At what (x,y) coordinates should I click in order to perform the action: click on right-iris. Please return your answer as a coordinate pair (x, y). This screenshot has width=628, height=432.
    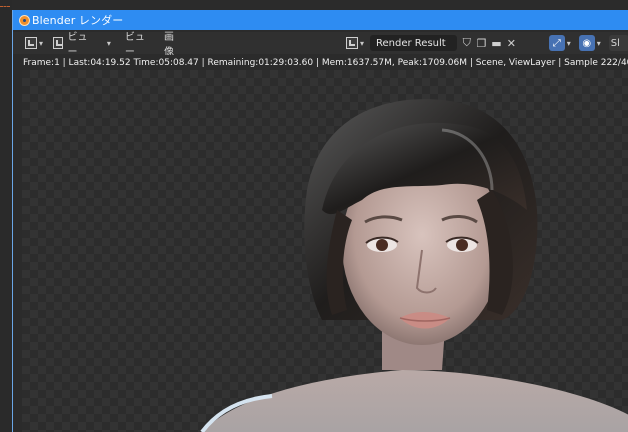
    Looking at the image, I should click on (462, 245).